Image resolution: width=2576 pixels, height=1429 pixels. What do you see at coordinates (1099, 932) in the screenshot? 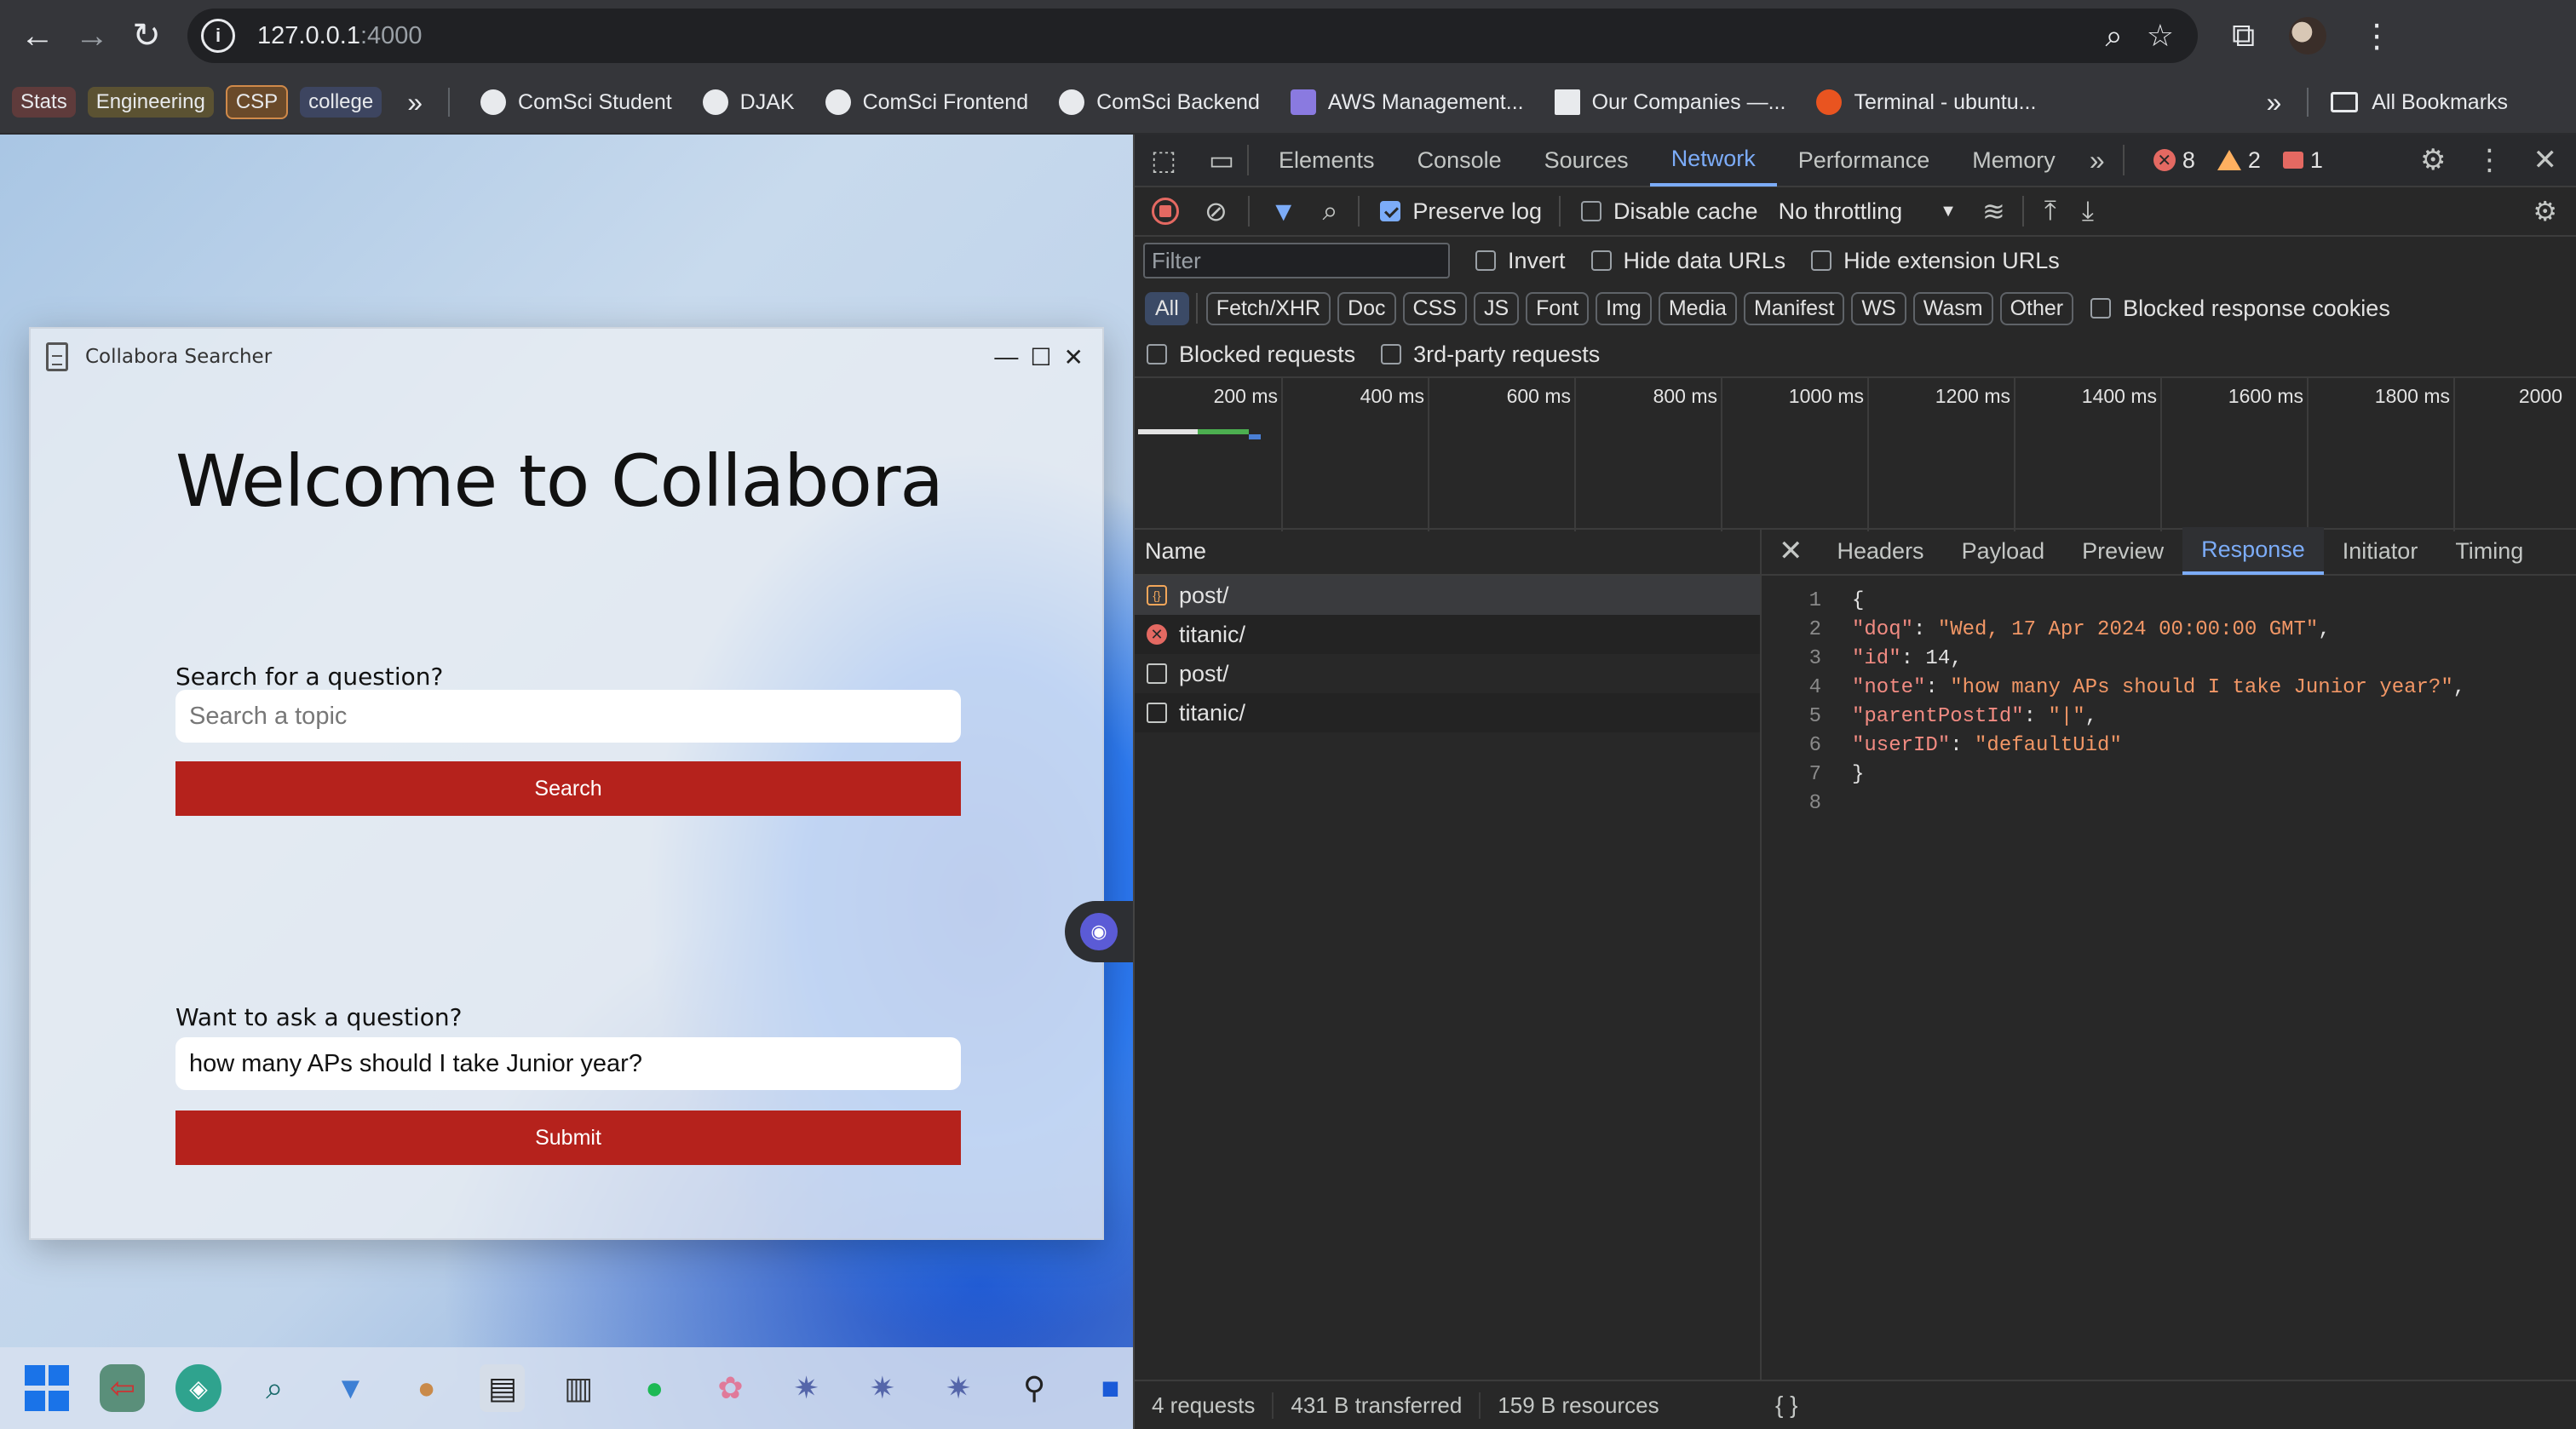
I see `assistant-bubble: ◉` at bounding box center [1099, 932].